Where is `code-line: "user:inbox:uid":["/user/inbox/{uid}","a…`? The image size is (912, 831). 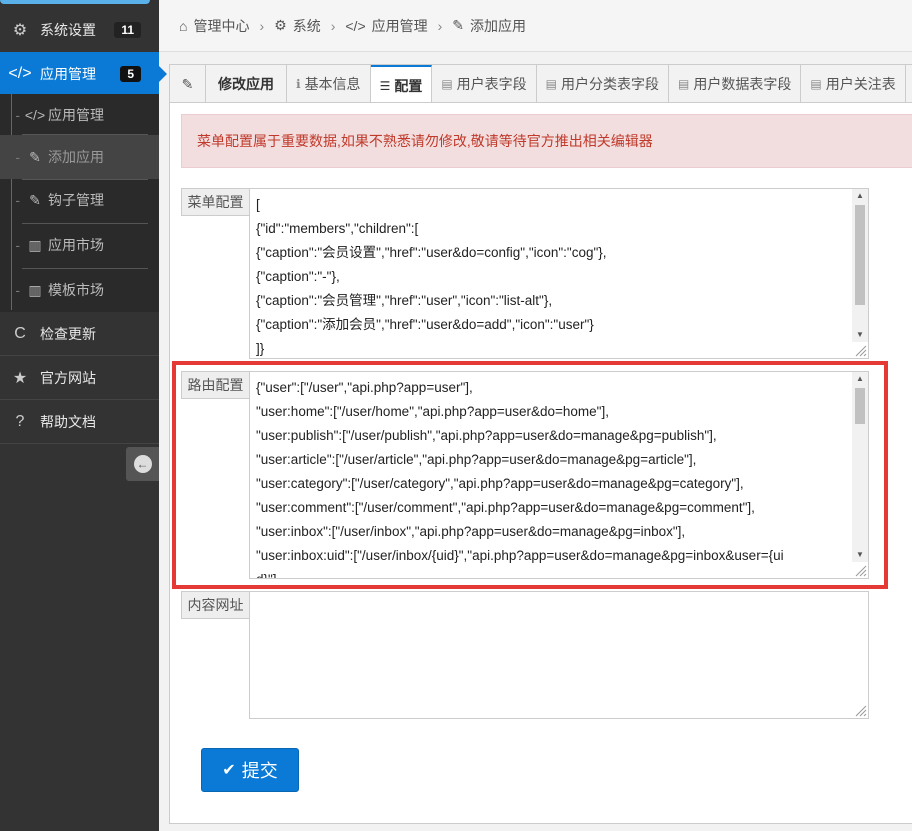 code-line: "user:inbox:uid":["/user/inbox/{uid}","a… is located at coordinates (520, 555).